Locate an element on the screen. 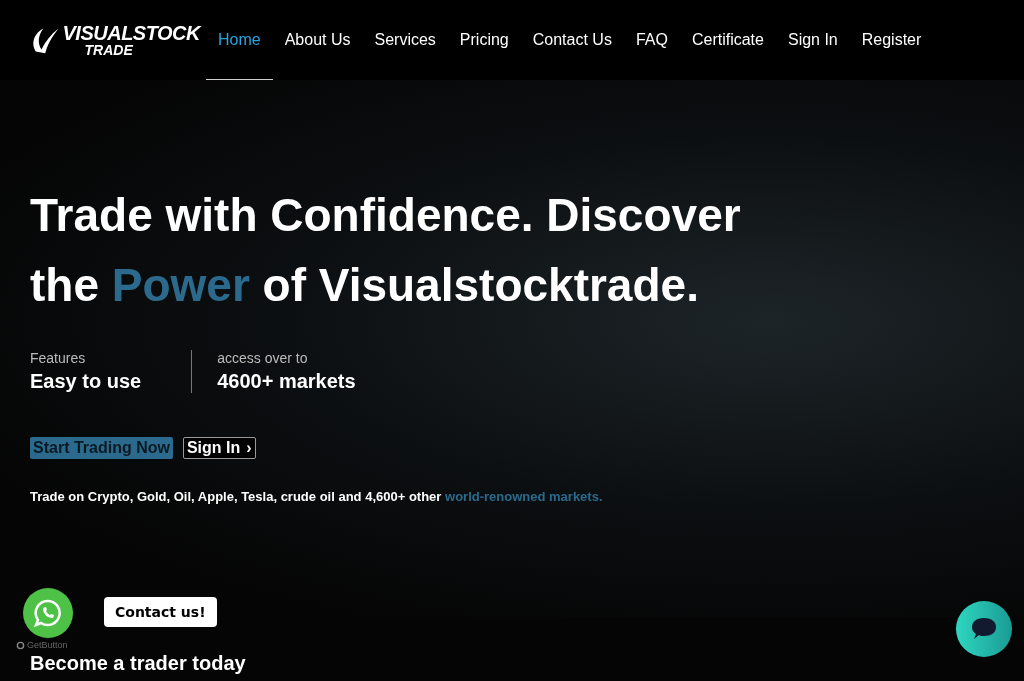 This screenshot has height=681, width=1024. hero-headline: Trade with Confidence. Discover the Power of Visualstocktrade. is located at coordinates (386, 250).